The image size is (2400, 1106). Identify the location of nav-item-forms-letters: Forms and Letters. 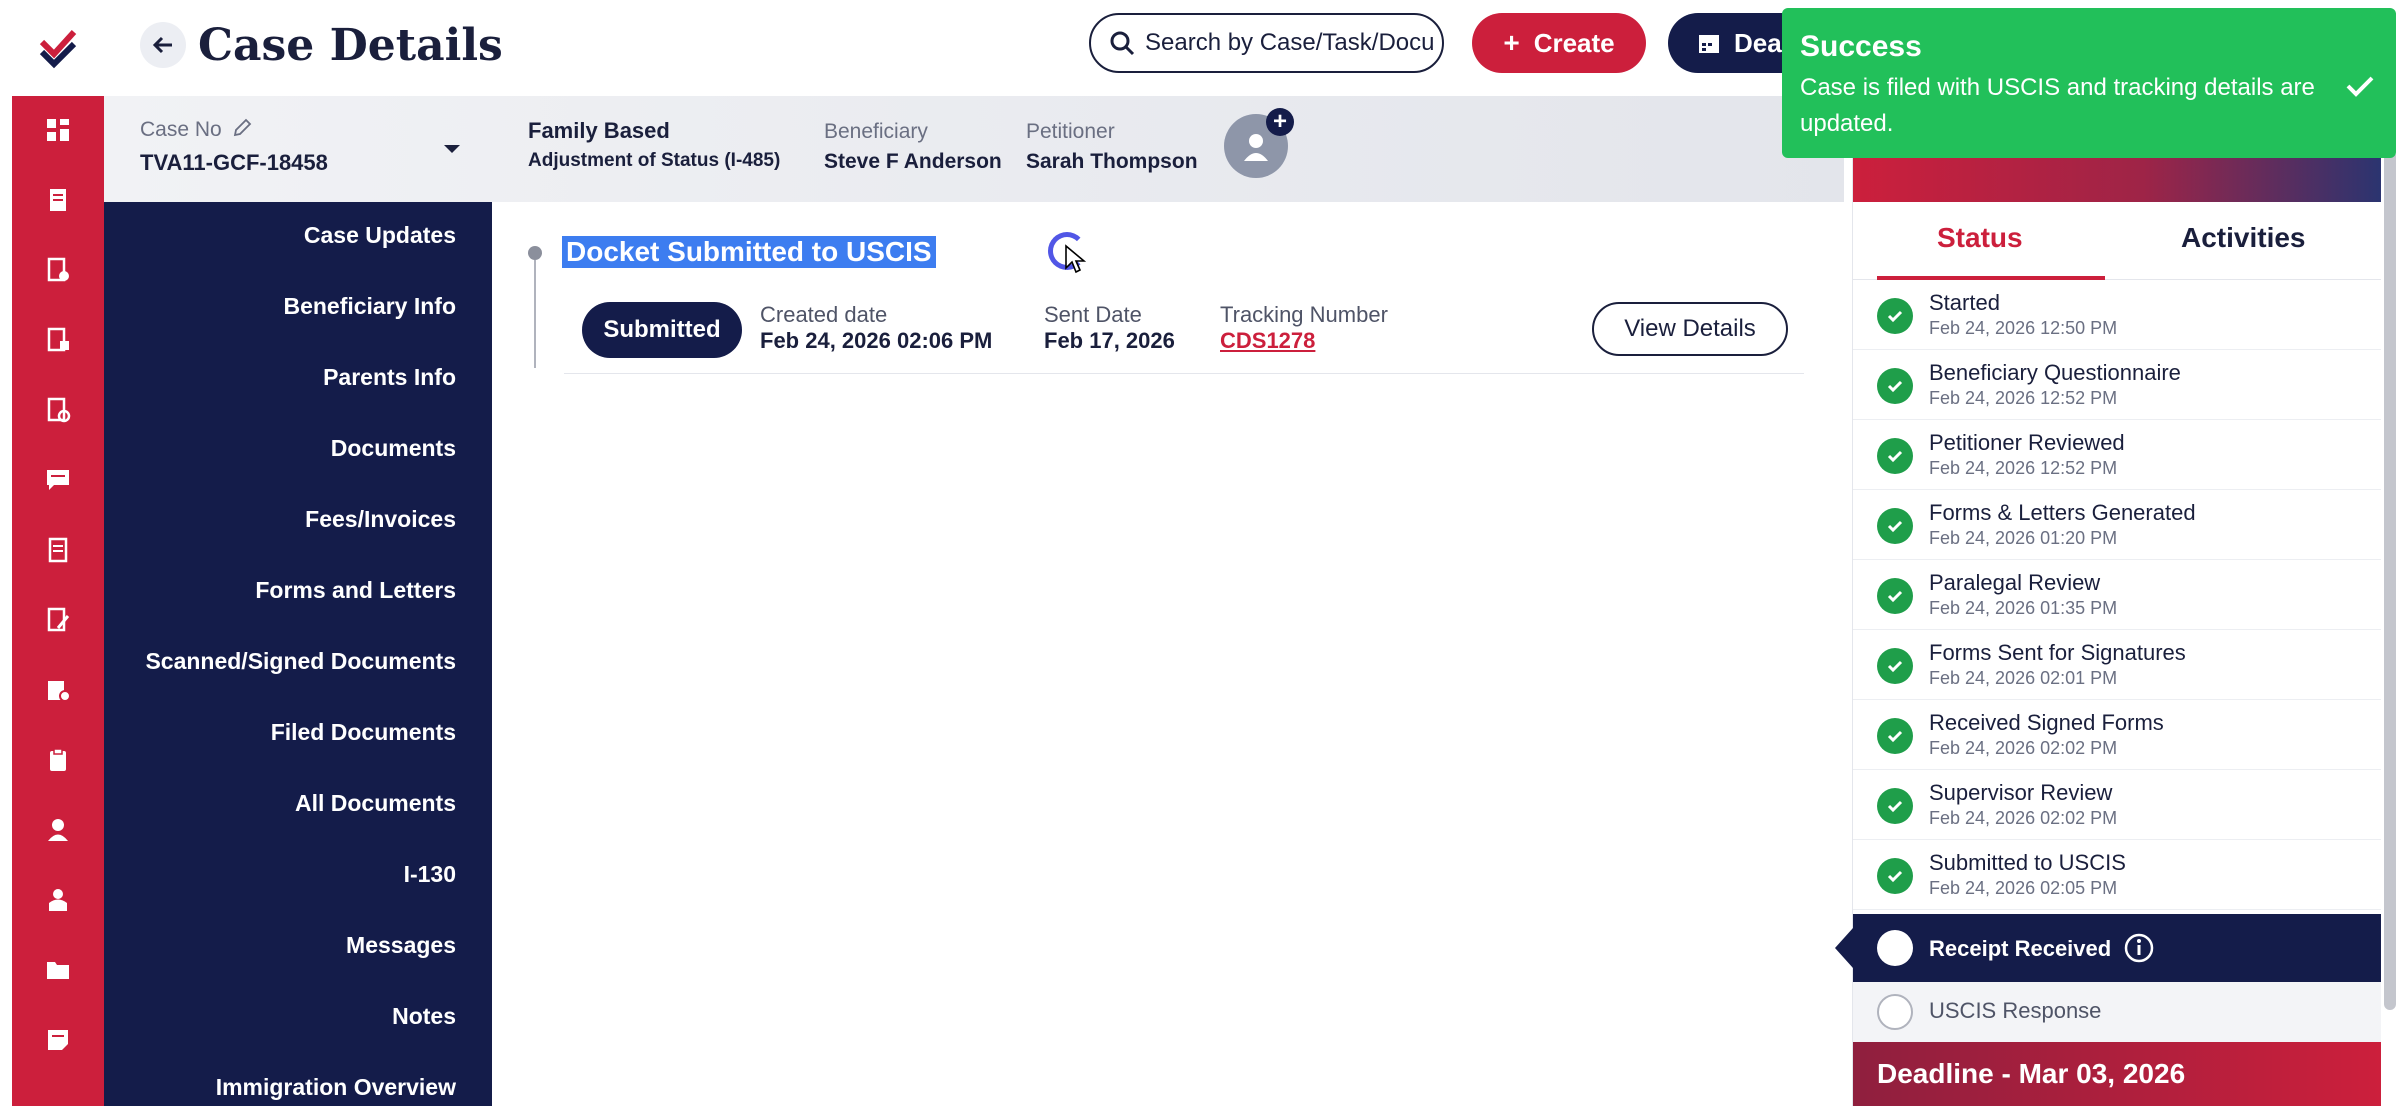
(355, 590).